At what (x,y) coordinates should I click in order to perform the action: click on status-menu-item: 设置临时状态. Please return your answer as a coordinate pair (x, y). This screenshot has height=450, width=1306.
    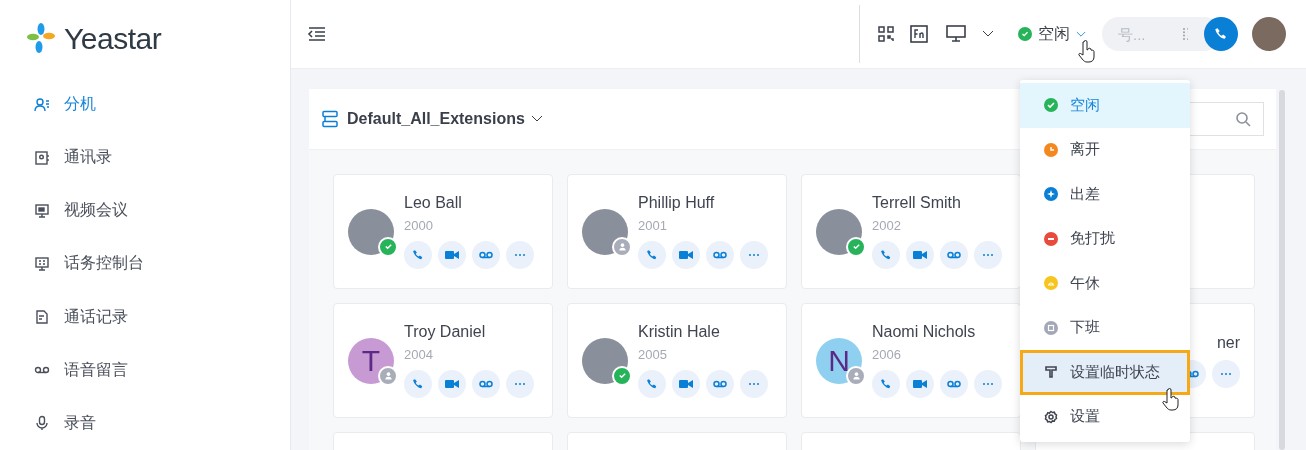
    Looking at the image, I should click on (1105, 372).